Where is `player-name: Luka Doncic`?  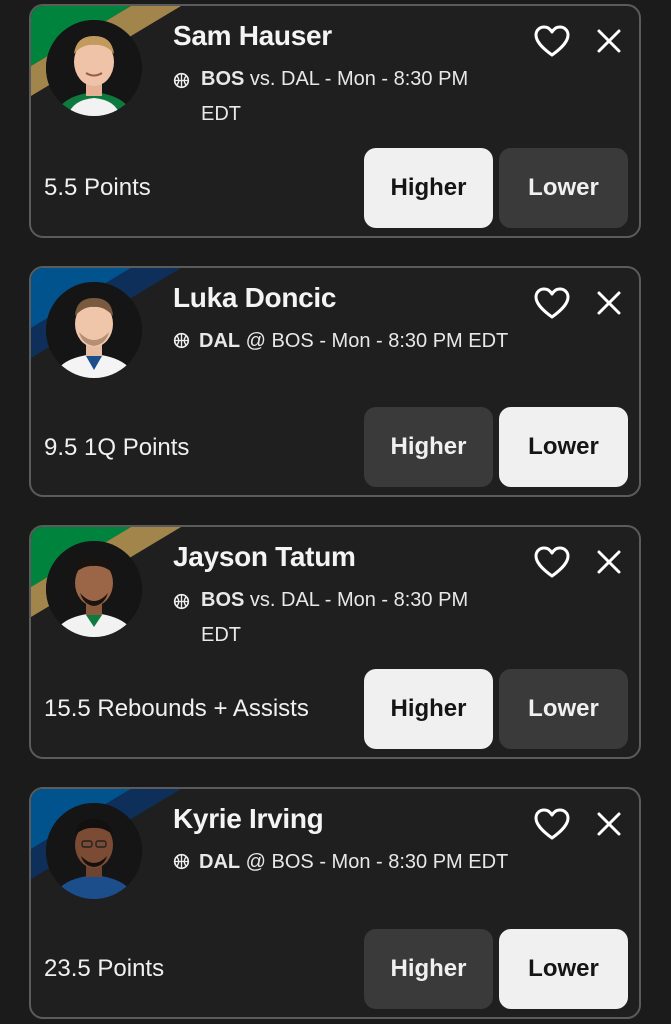
player-name: Luka Doncic is located at coordinates (255, 297).